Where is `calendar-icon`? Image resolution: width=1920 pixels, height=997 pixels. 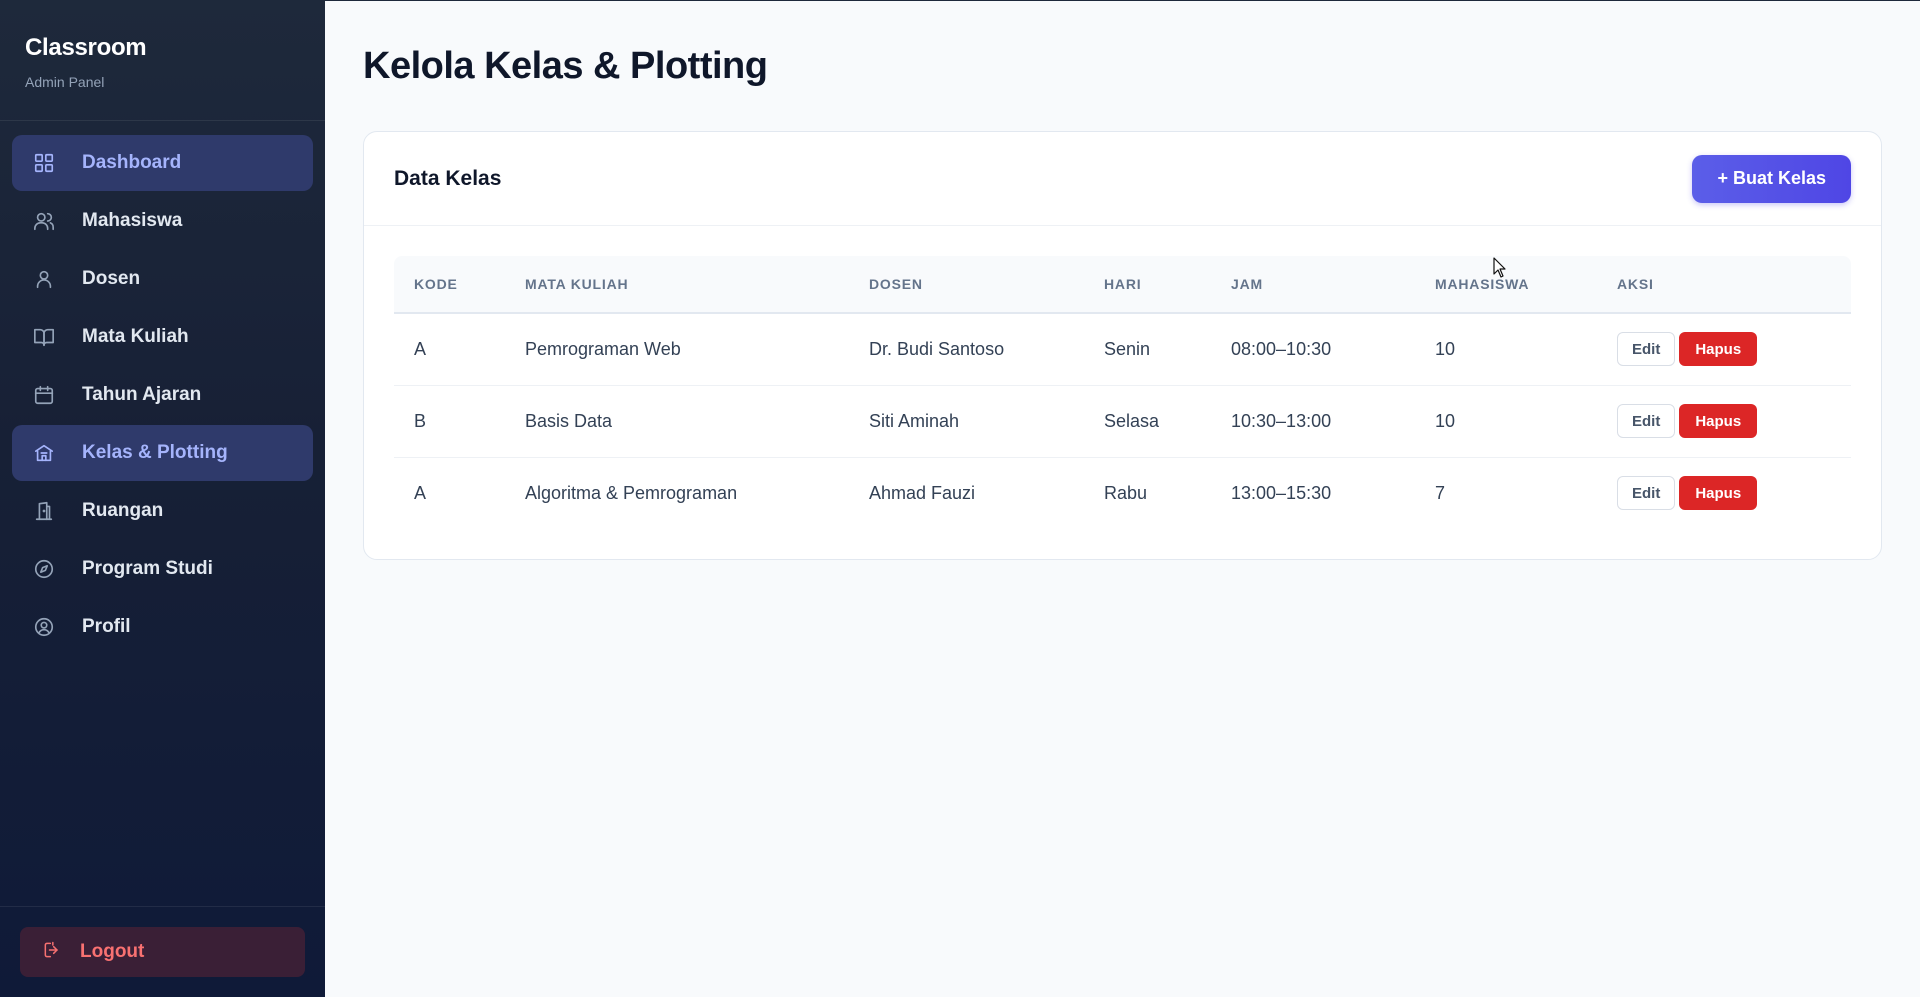
calendar-icon is located at coordinates (44, 395).